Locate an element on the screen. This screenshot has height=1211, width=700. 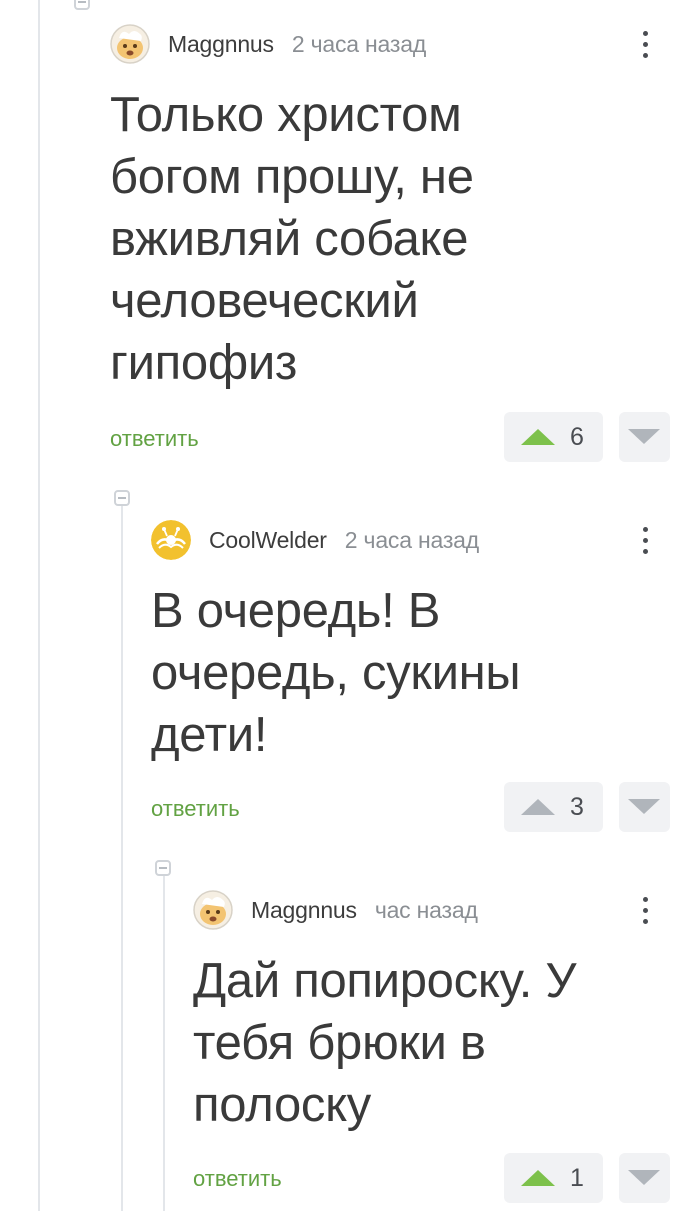
comment-header: CoolWelder 2 часа назад is located at coordinates (315, 540).